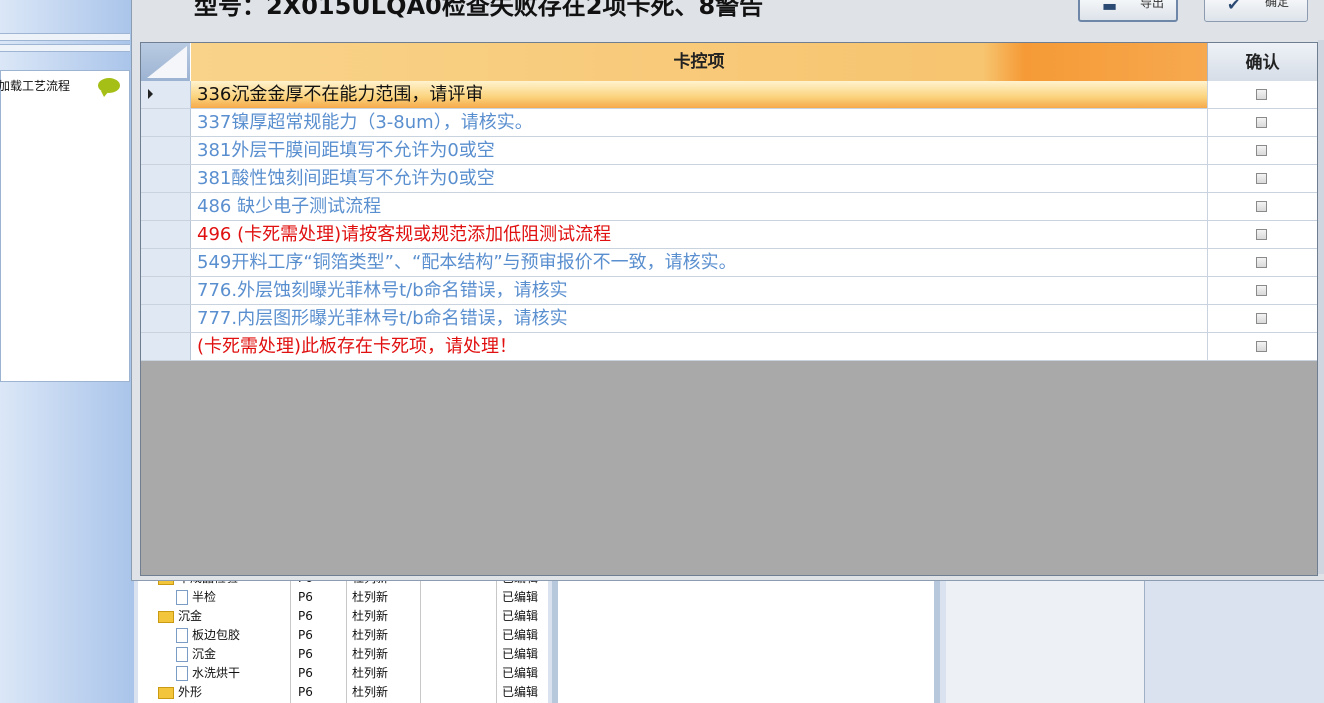 Image resolution: width=1324 pixels, height=703 pixels. What do you see at coordinates (340, 94) in the screenshot?
I see `check-item-text: 336沉金金厚不在能力范围，请评审` at bounding box center [340, 94].